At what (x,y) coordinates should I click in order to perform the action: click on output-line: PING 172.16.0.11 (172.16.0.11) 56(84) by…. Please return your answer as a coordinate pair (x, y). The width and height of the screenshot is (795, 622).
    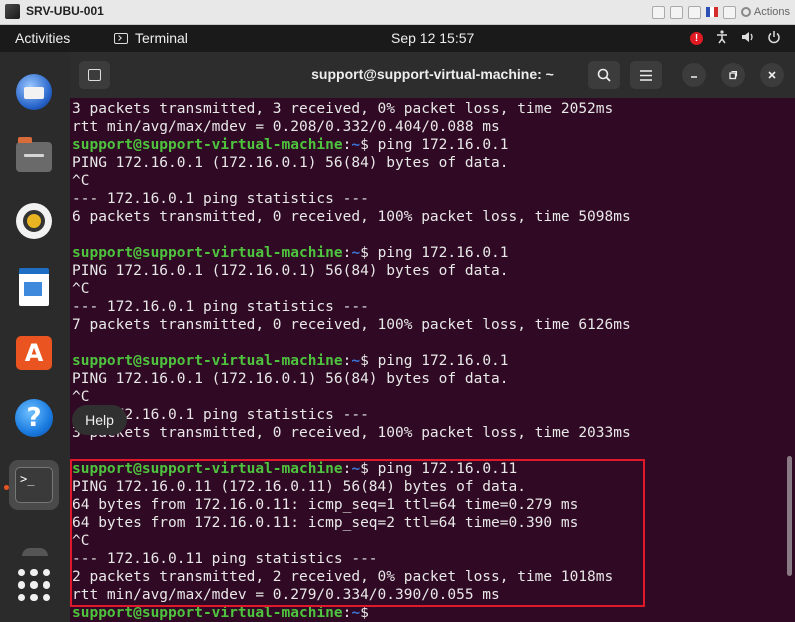
    Looking at the image, I should click on (299, 487).